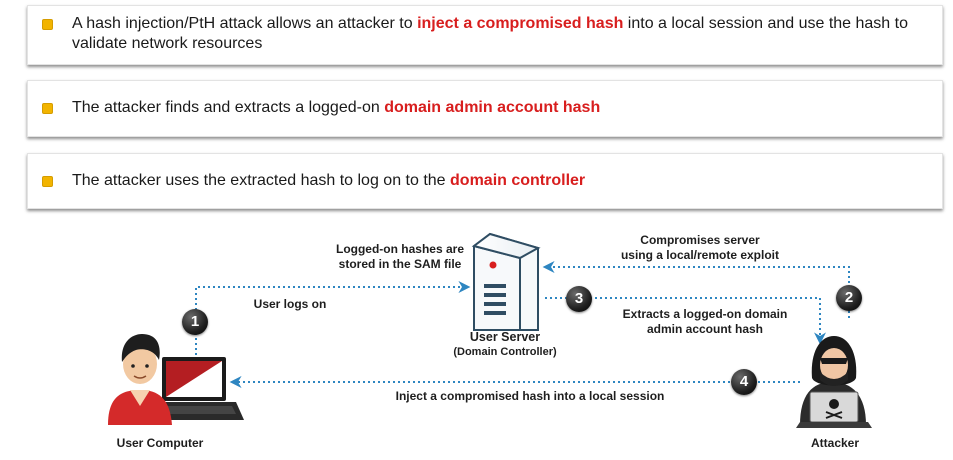 The height and width of the screenshot is (460, 953). Describe the element at coordinates (506, 281) in the screenshot. I see `server-icon` at that location.